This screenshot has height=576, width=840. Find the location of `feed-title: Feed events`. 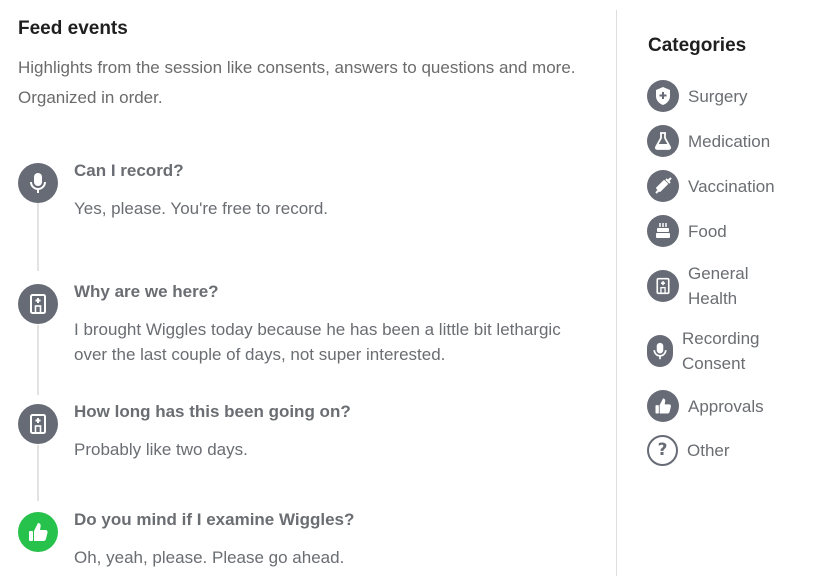

feed-title: Feed events is located at coordinates (73, 28).